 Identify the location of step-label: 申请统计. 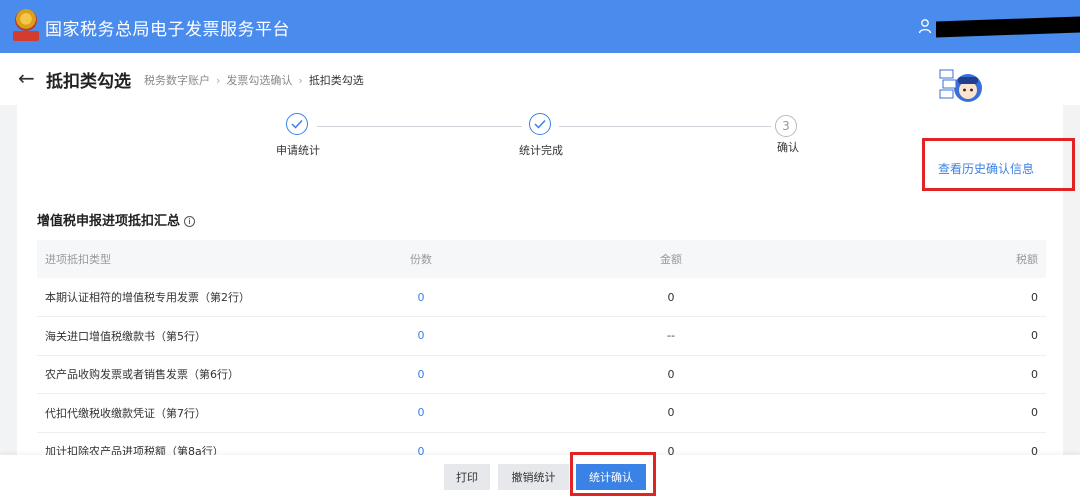
(298, 150).